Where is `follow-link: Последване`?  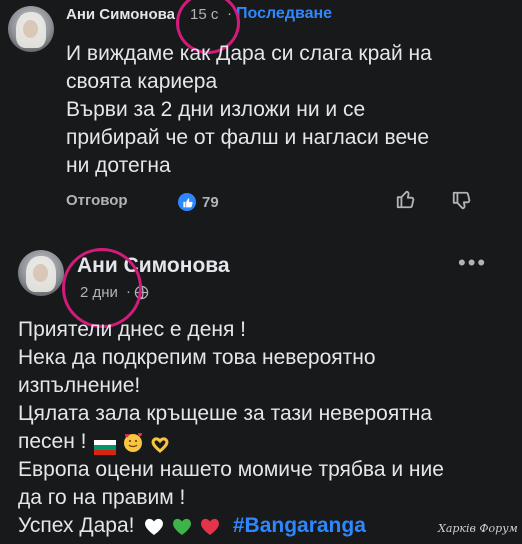 follow-link: Последване is located at coordinates (284, 14).